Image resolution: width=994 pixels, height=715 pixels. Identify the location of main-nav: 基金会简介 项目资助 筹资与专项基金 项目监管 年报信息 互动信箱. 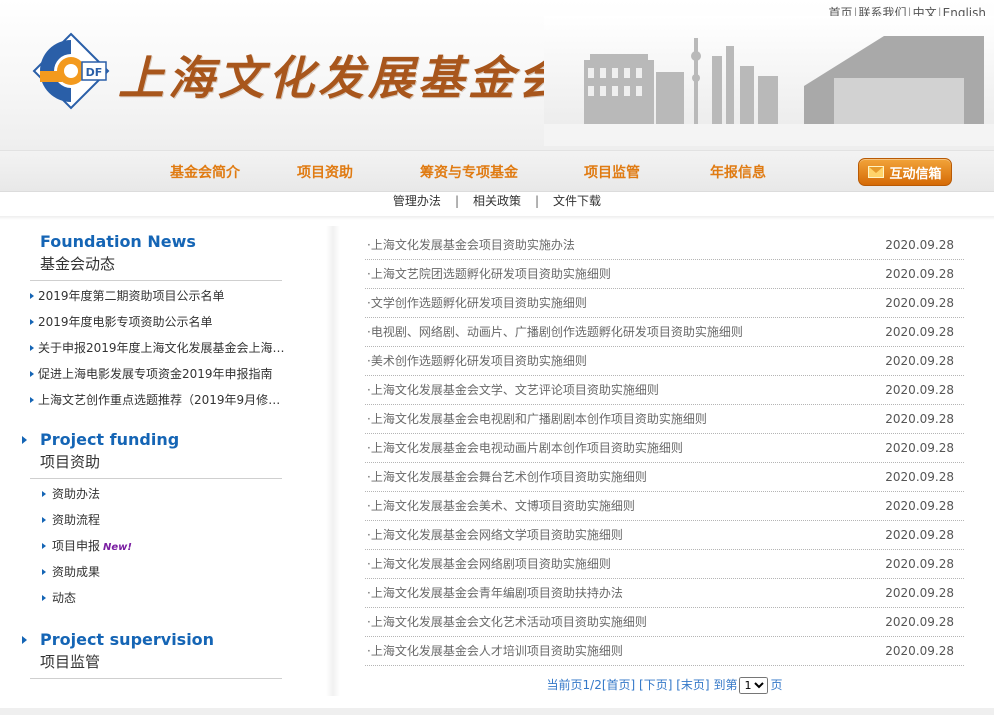
(497, 171).